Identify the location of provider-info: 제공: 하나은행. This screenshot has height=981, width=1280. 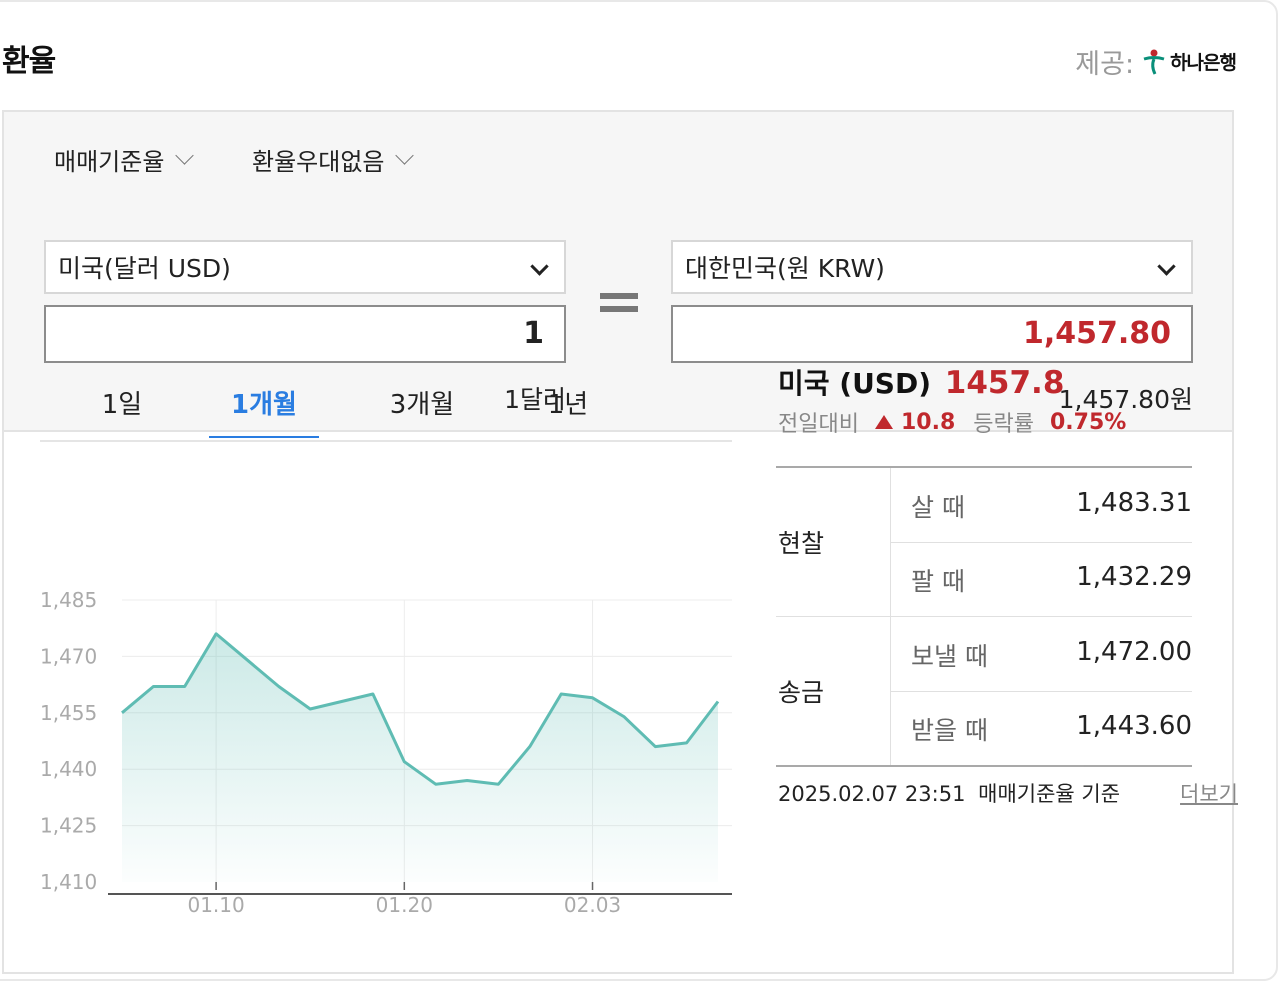
(1156, 61).